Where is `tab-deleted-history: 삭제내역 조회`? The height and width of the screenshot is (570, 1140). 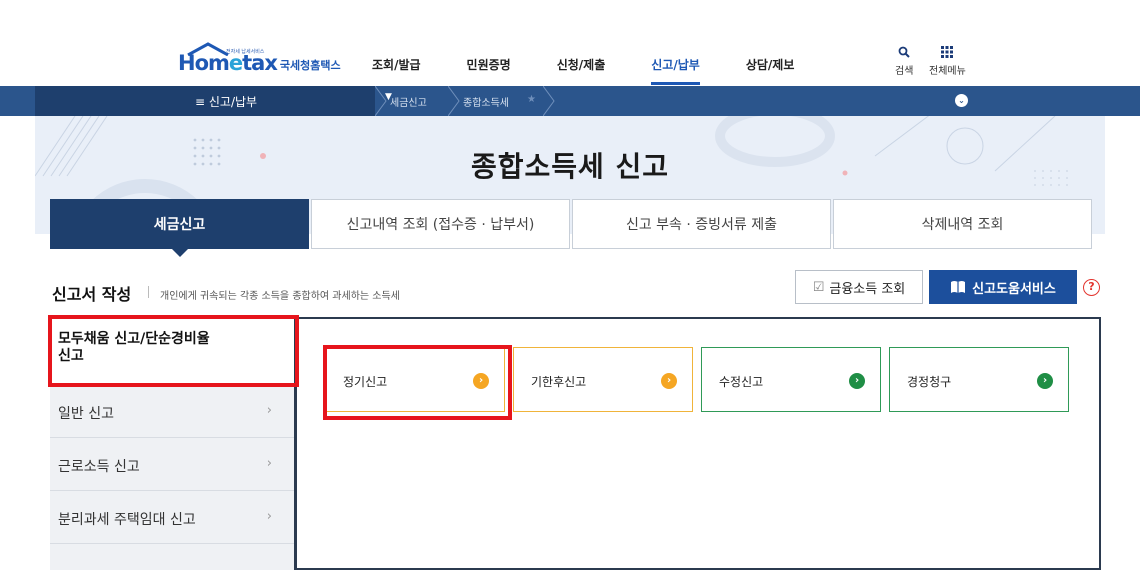
tab-deleted-history: 삭제내역 조회 is located at coordinates (962, 224).